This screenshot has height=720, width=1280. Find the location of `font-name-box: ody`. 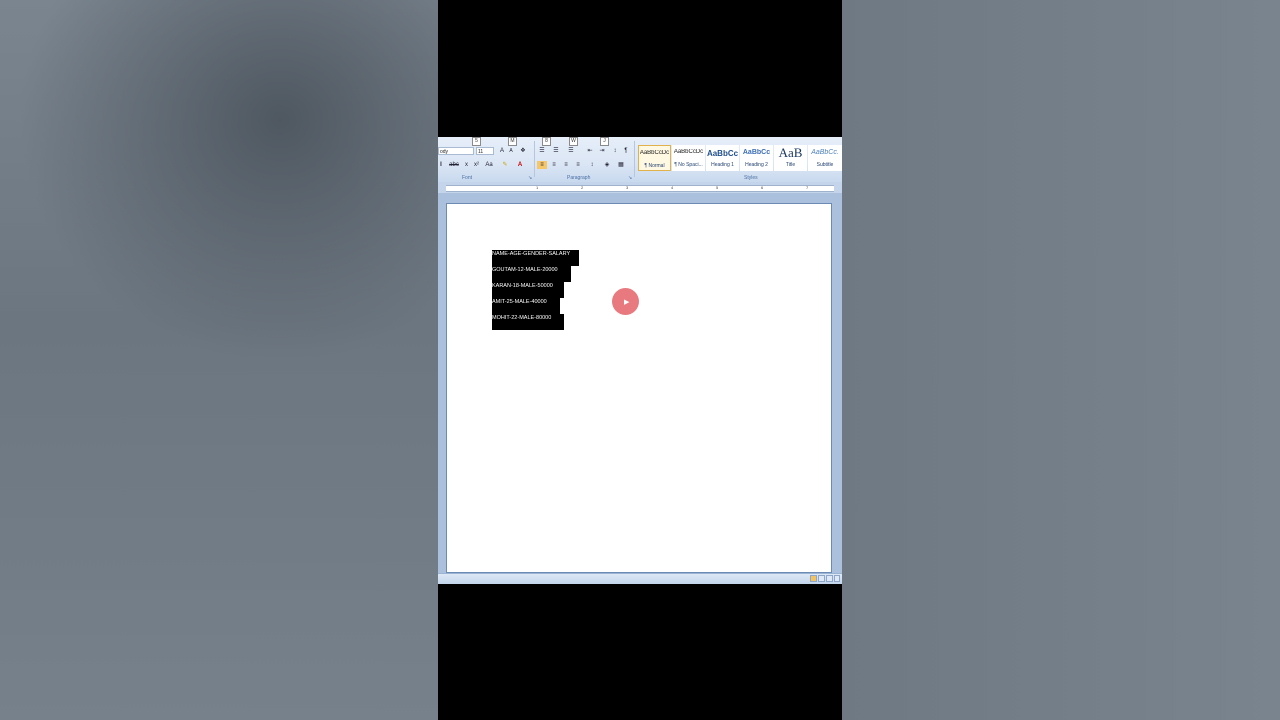

font-name-box: ody is located at coordinates (456, 151).